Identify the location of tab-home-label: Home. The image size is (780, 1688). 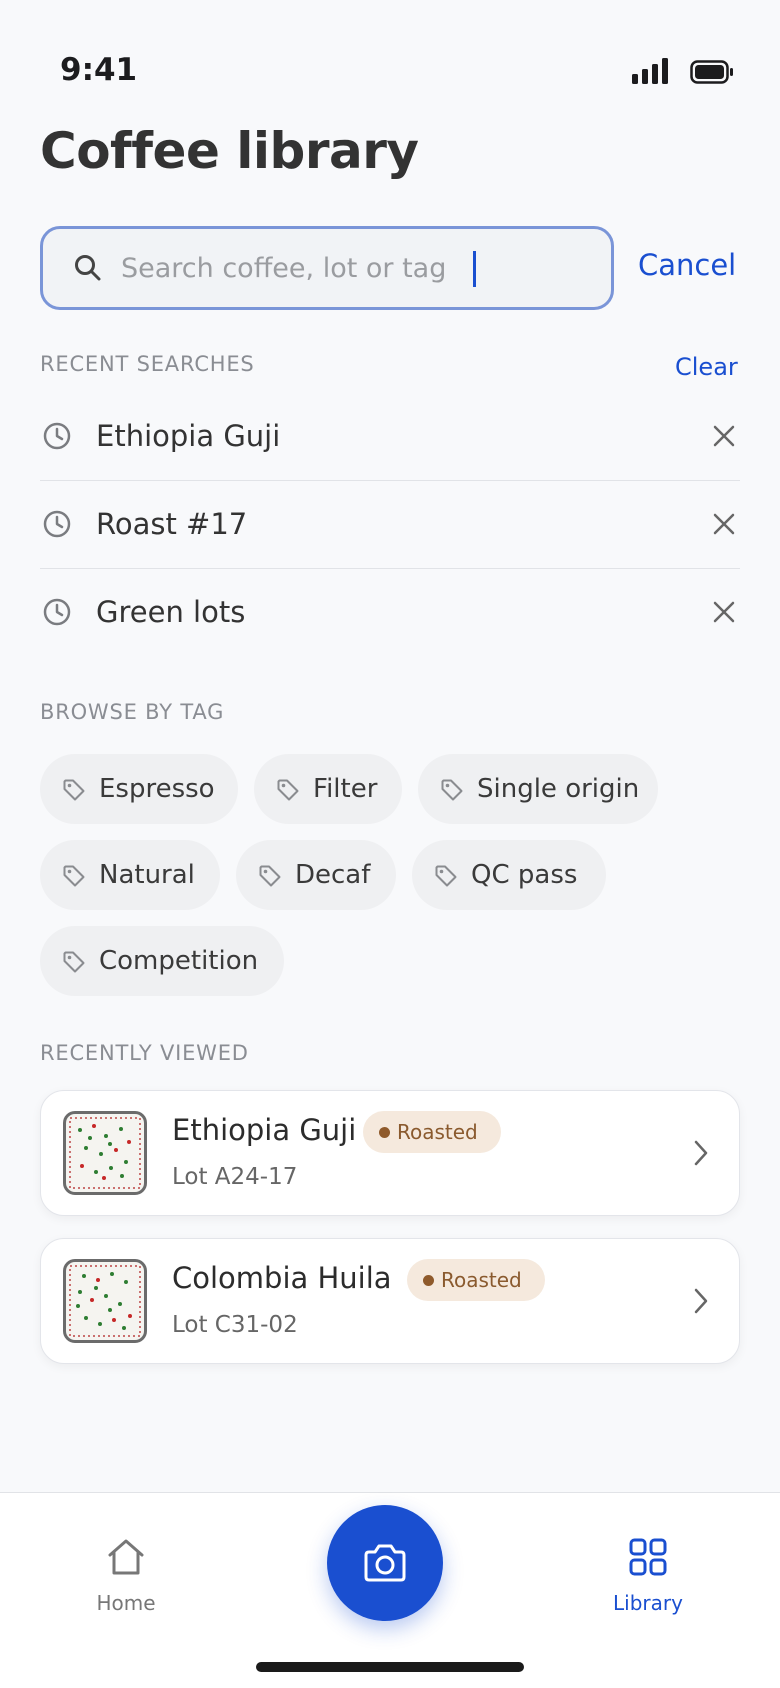
(126, 1603).